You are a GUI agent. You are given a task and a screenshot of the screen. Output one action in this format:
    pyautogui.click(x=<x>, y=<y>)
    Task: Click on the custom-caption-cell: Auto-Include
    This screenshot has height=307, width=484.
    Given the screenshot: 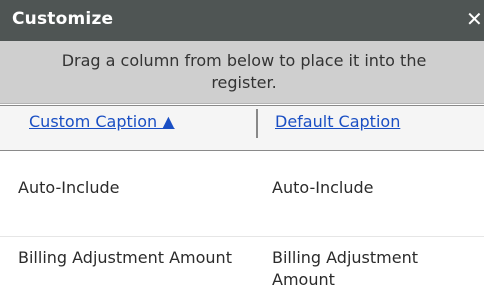 What is the action you would take?
    pyautogui.click(x=69, y=187)
    